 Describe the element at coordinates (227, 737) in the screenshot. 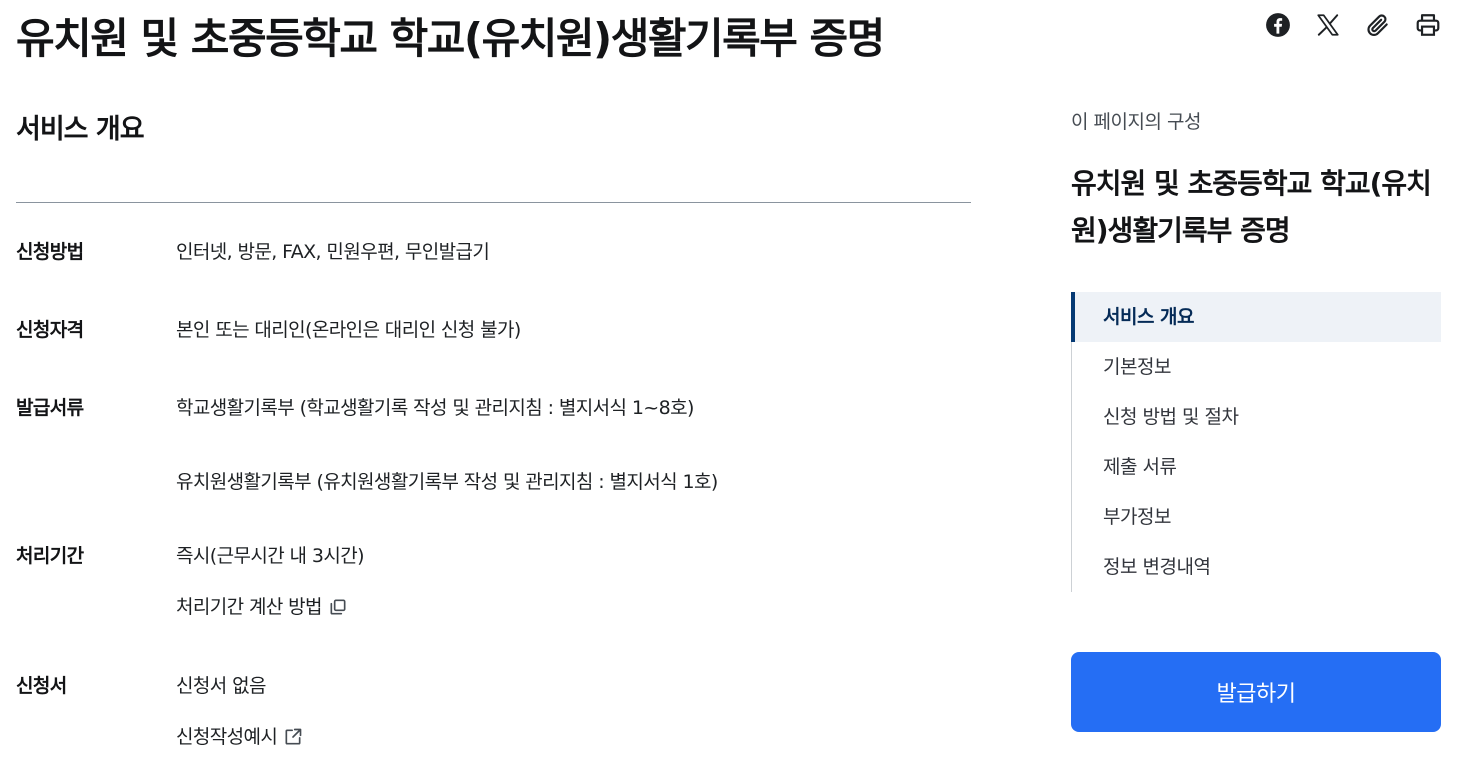

I see `form-example-link-label: 신청작성예시` at that location.